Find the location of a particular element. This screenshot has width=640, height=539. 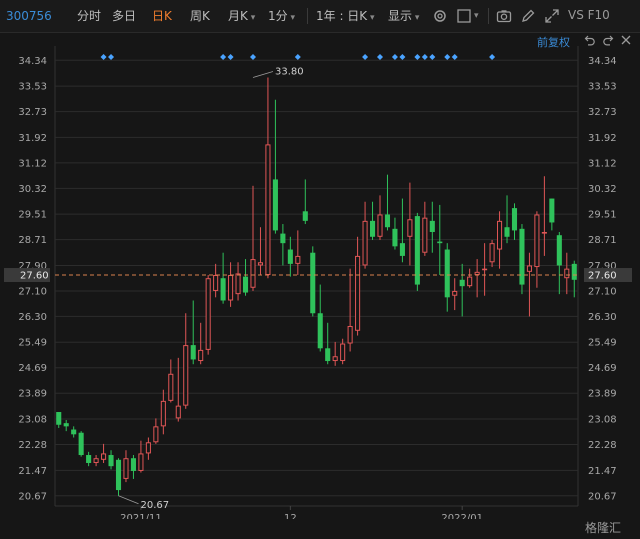

stock-code: 300756 is located at coordinates (29, 16).